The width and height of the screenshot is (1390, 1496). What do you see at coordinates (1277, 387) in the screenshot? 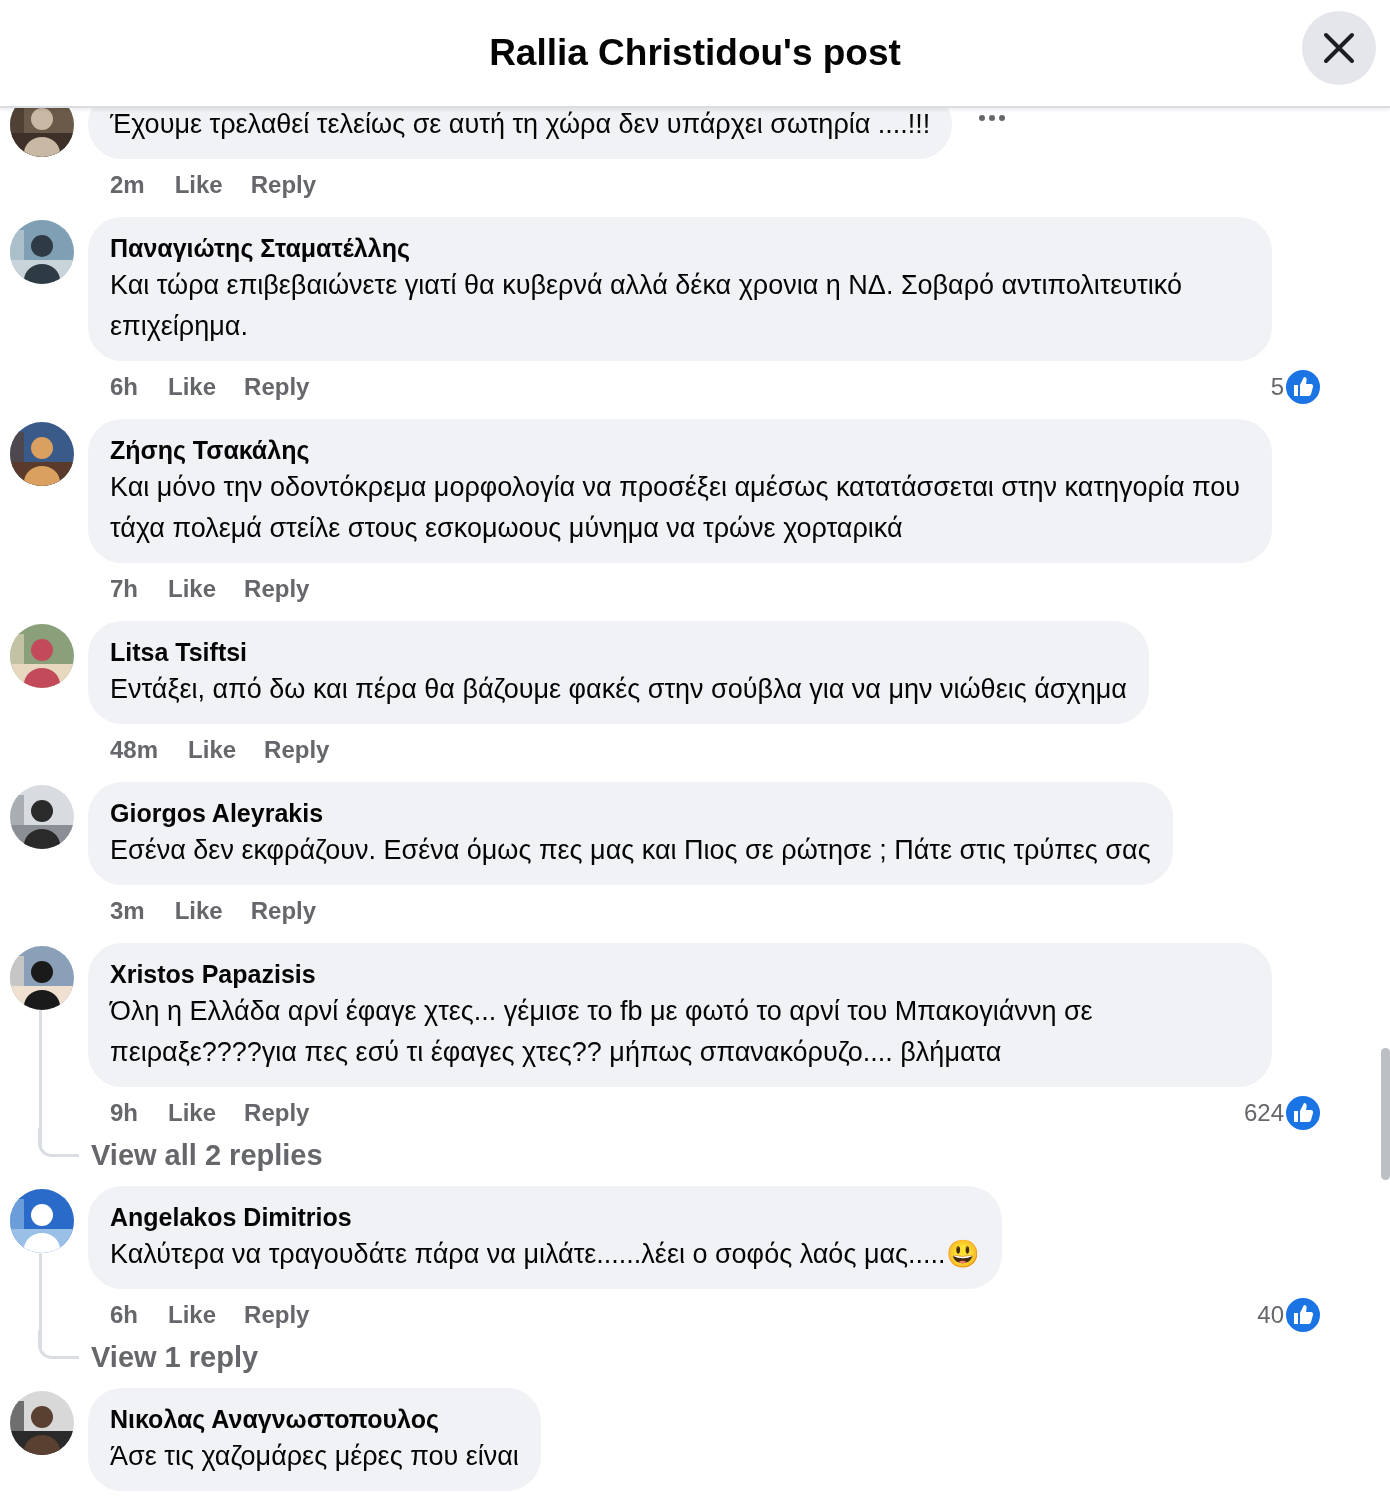
I see `reaction-count: 5` at bounding box center [1277, 387].